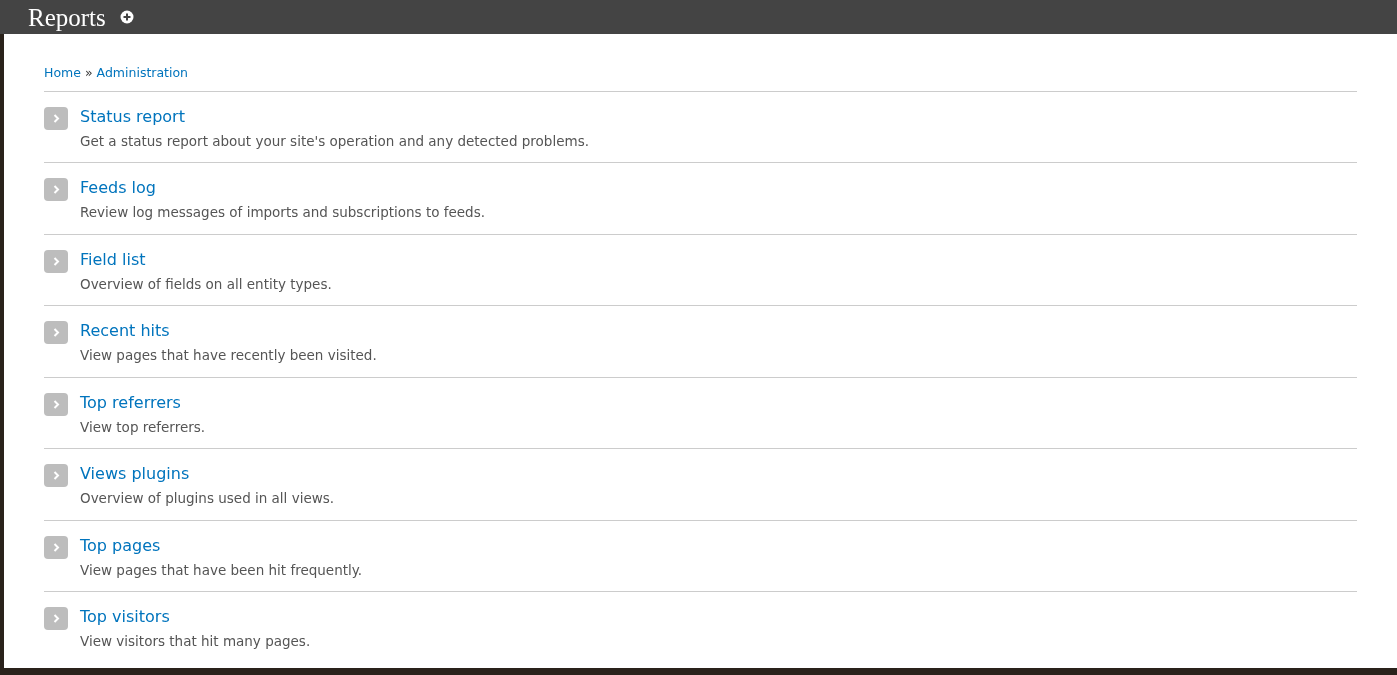 This screenshot has width=1397, height=675. Describe the element at coordinates (282, 212) in the screenshot. I see `report-description: Review log messages of imports and subscriptions to feeds.` at that location.